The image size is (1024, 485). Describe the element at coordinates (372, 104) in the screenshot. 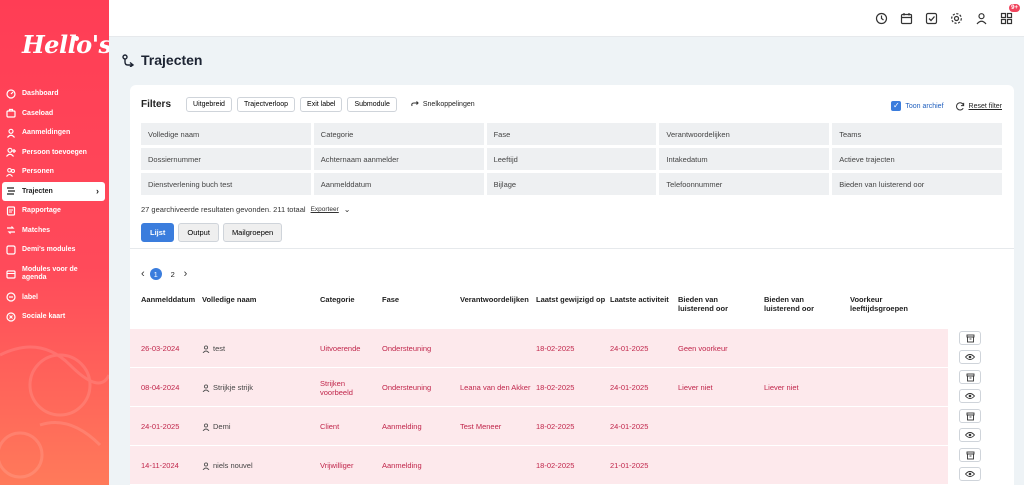

I see `submodule-button: Submodule` at that location.